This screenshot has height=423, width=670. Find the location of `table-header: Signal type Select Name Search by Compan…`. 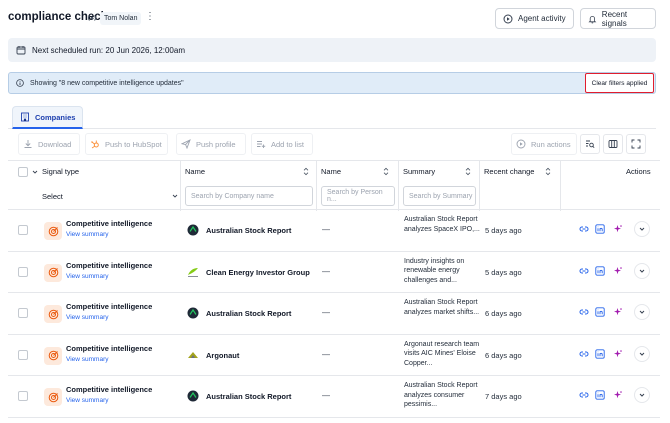

table-header: Signal type Select Name Search by Compan… is located at coordinates (334, 185).